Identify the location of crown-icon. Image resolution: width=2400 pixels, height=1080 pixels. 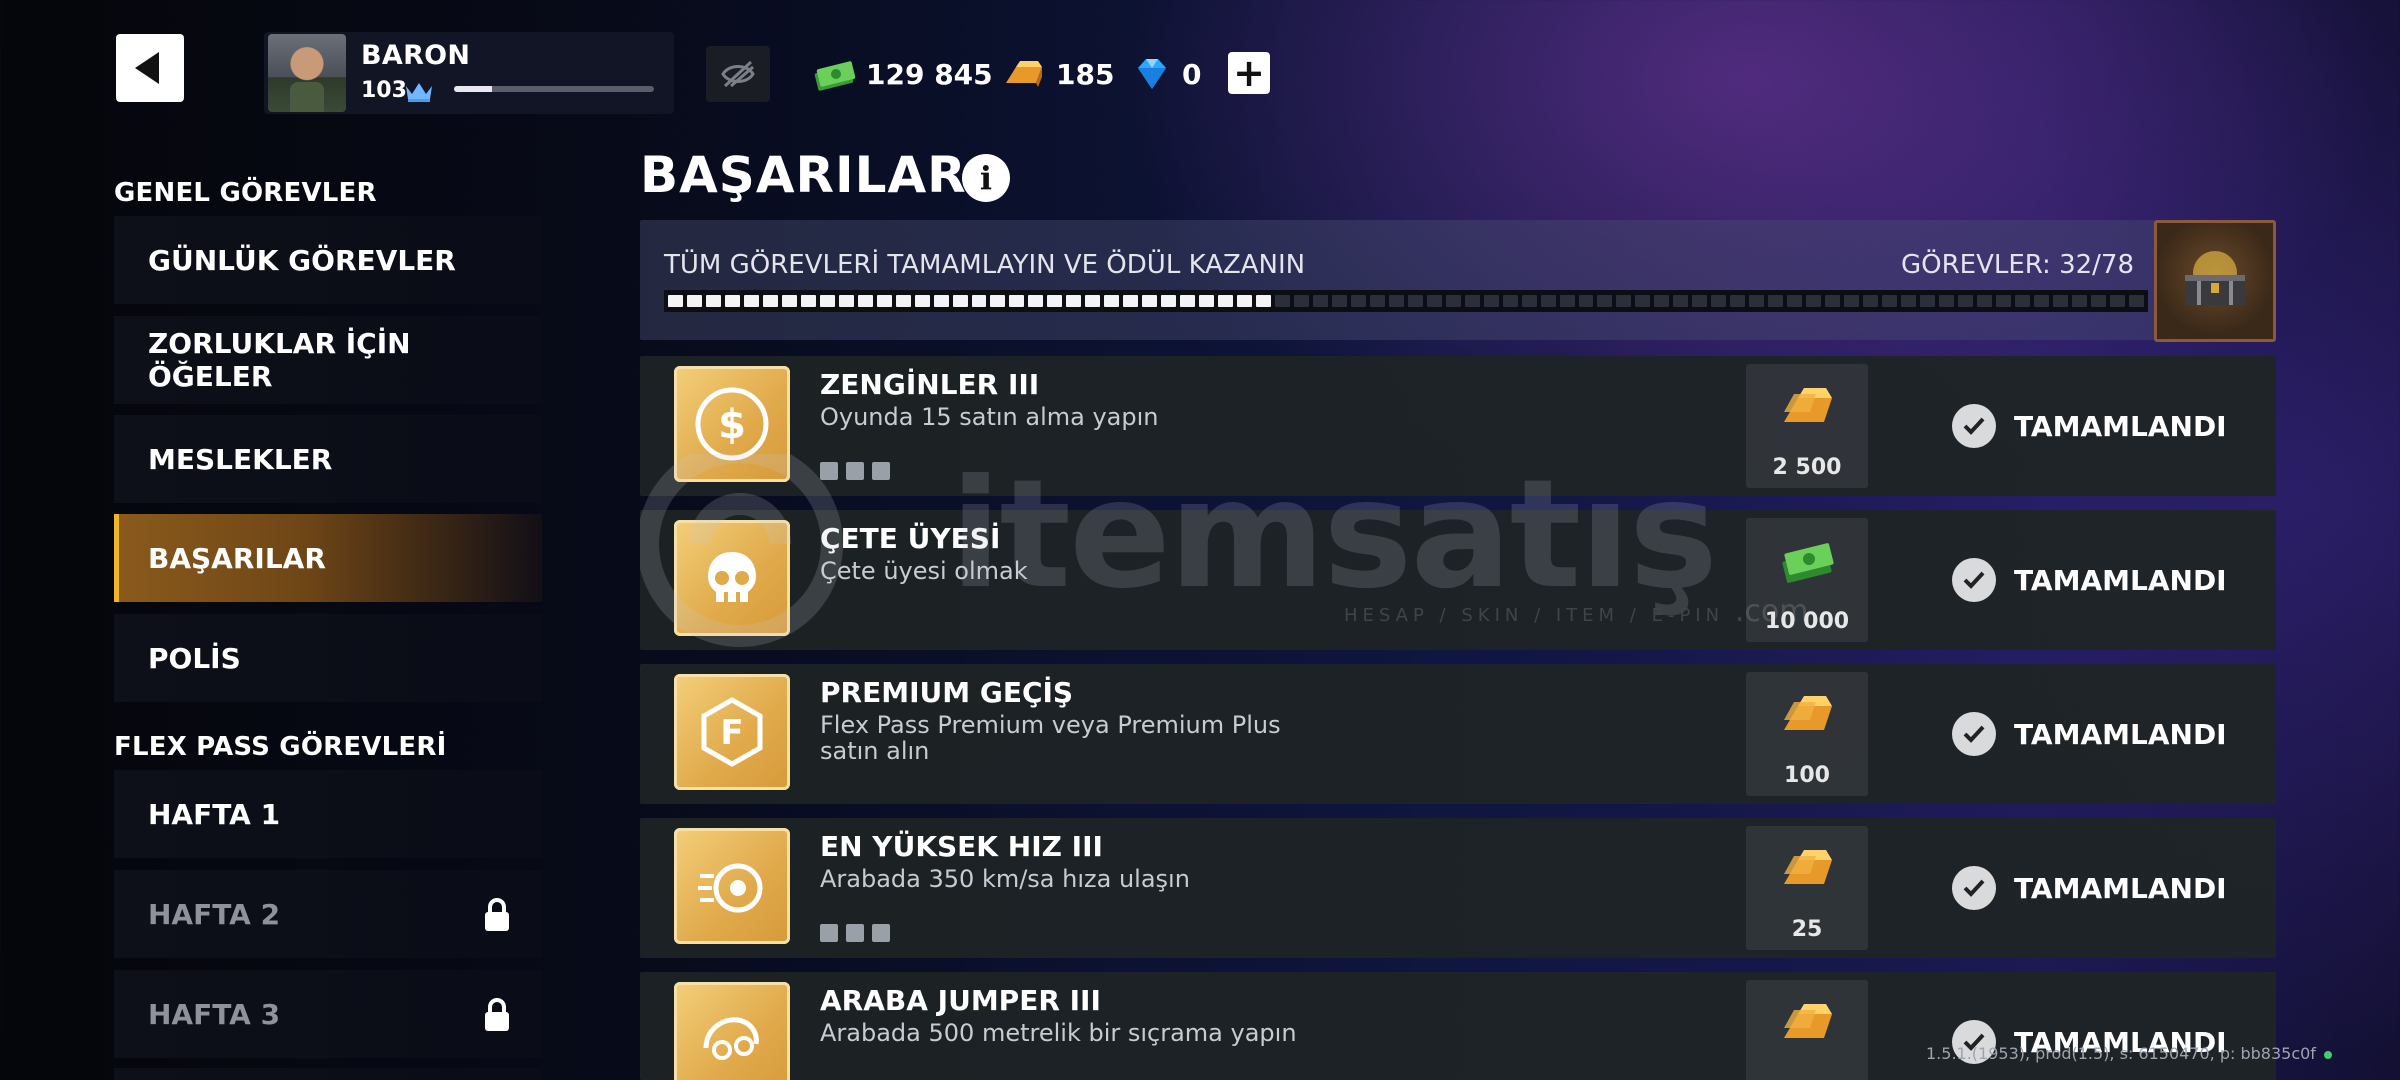
(419, 92).